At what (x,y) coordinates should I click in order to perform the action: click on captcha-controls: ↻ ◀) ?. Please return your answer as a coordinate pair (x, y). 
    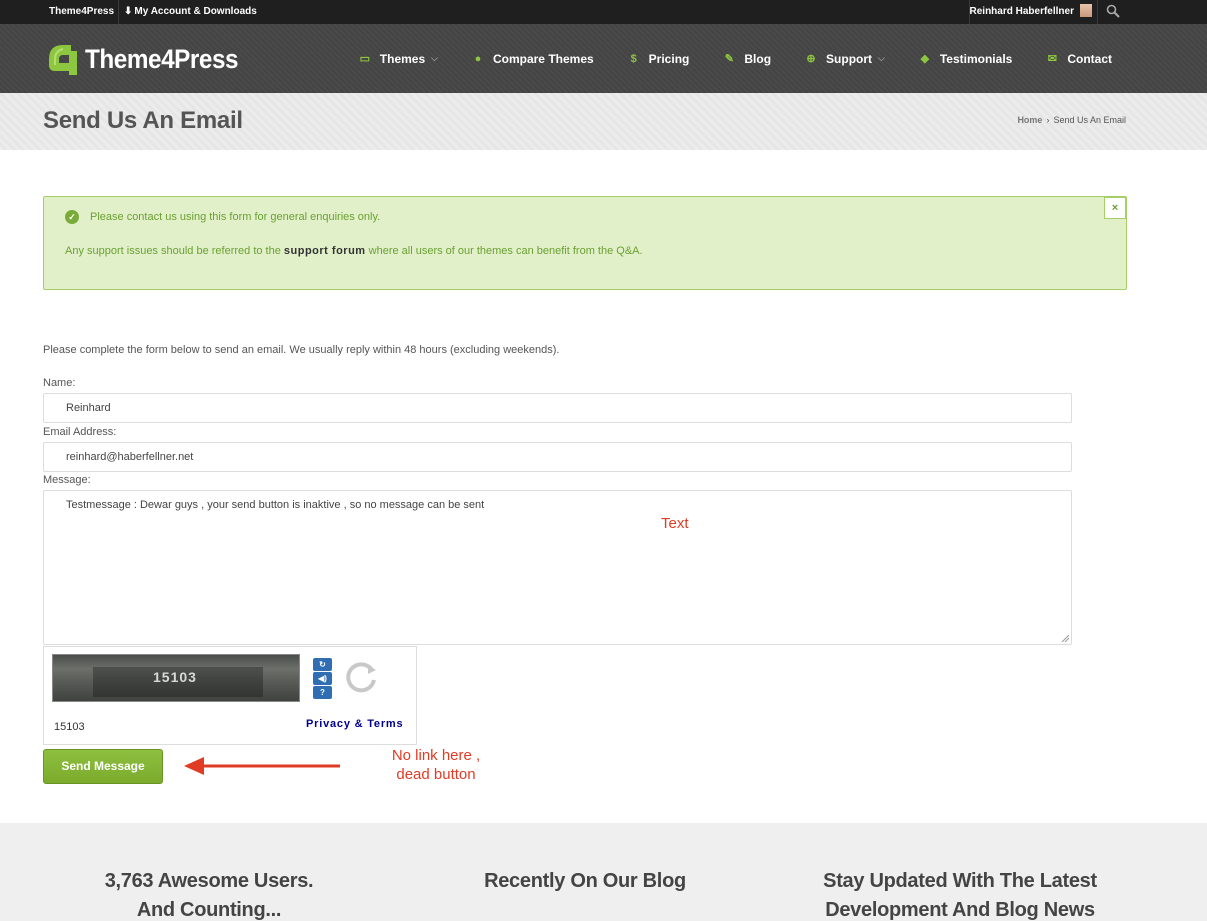
    Looking at the image, I should click on (322, 679).